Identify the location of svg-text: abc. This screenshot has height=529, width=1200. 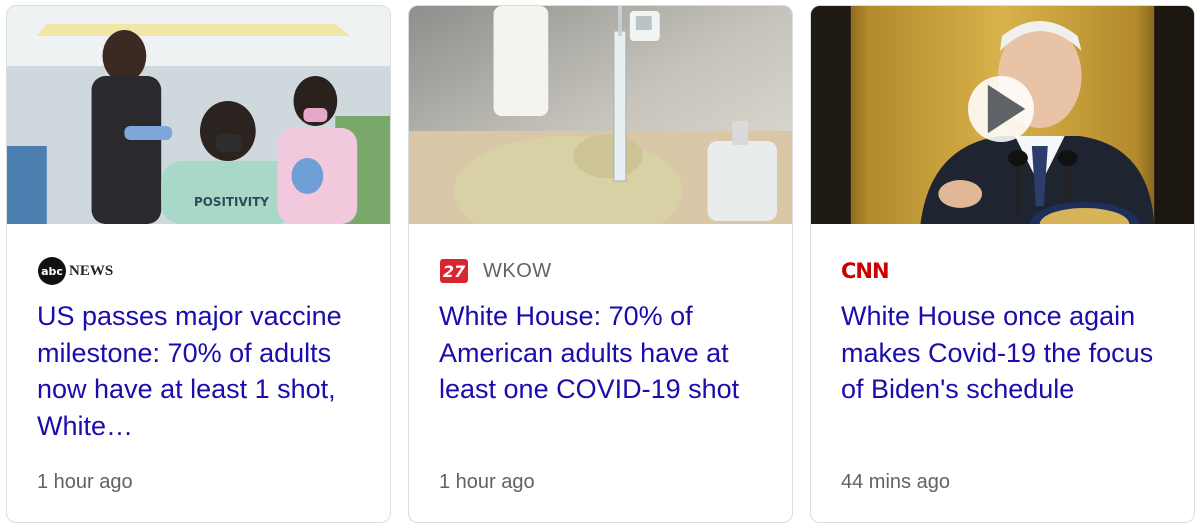
(52, 271).